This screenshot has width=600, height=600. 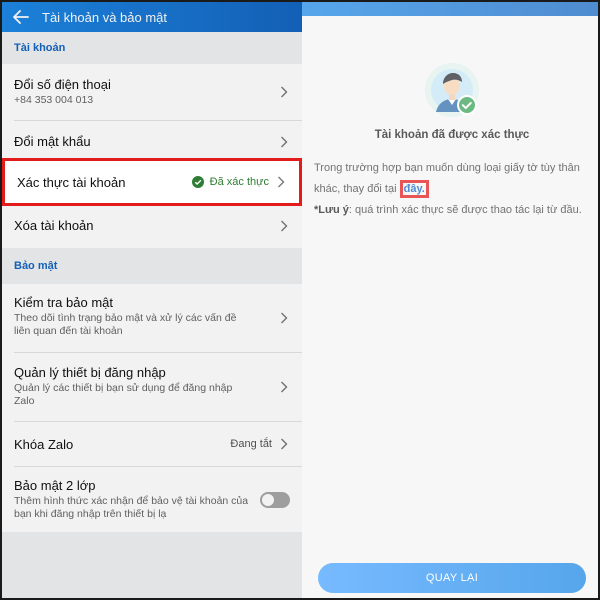 I want to click on row-lock-zalo: Khóa Zalo Đang tắt, so click(x=152, y=444).